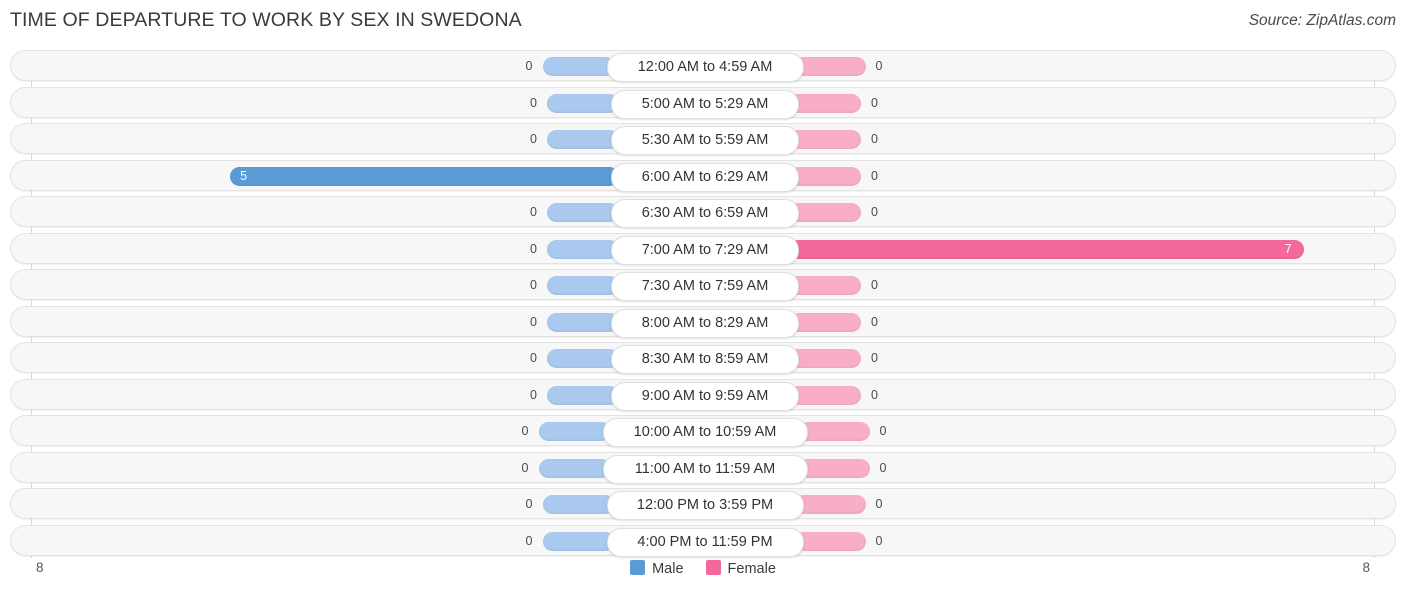 Image resolution: width=1406 pixels, height=595 pixels. I want to click on row-inner: 0 0 8:00 AM to 8:29 AM, so click(704, 322).